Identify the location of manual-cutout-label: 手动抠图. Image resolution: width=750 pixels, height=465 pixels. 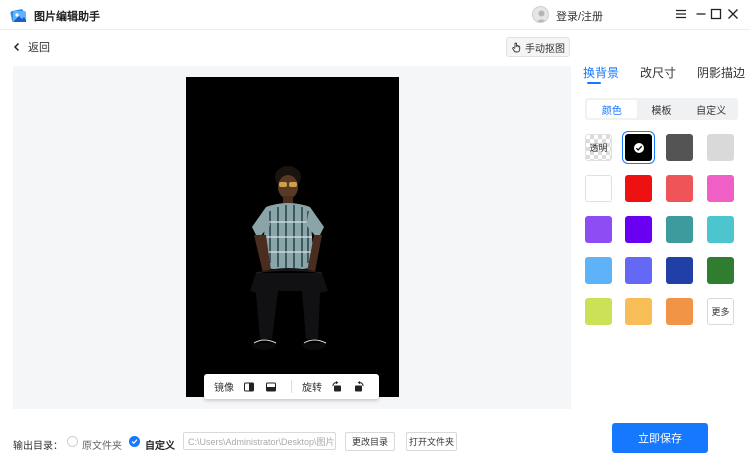
(545, 49).